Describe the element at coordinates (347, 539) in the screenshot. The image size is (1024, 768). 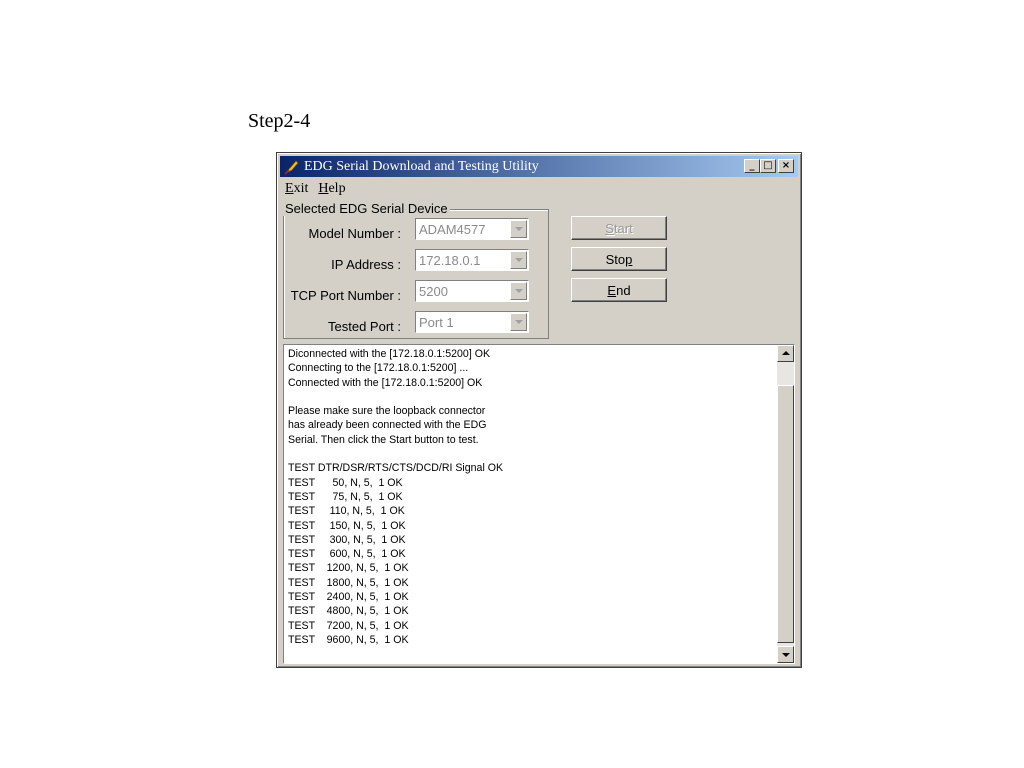
I see `log-line: TEST 300, N, 5, 1 OK` at that location.